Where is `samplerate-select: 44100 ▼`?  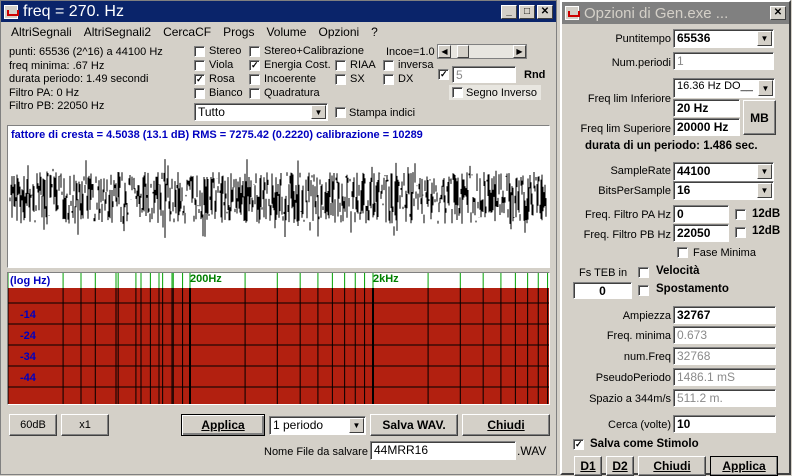
samplerate-select: 44100 ▼ is located at coordinates (723, 171).